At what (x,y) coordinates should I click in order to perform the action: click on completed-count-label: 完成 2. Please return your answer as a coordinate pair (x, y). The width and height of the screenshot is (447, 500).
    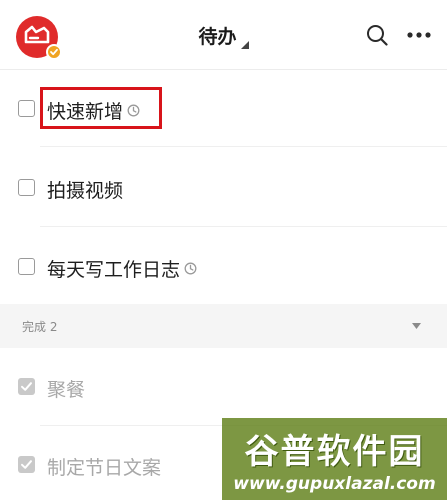
    Looking at the image, I should click on (40, 327).